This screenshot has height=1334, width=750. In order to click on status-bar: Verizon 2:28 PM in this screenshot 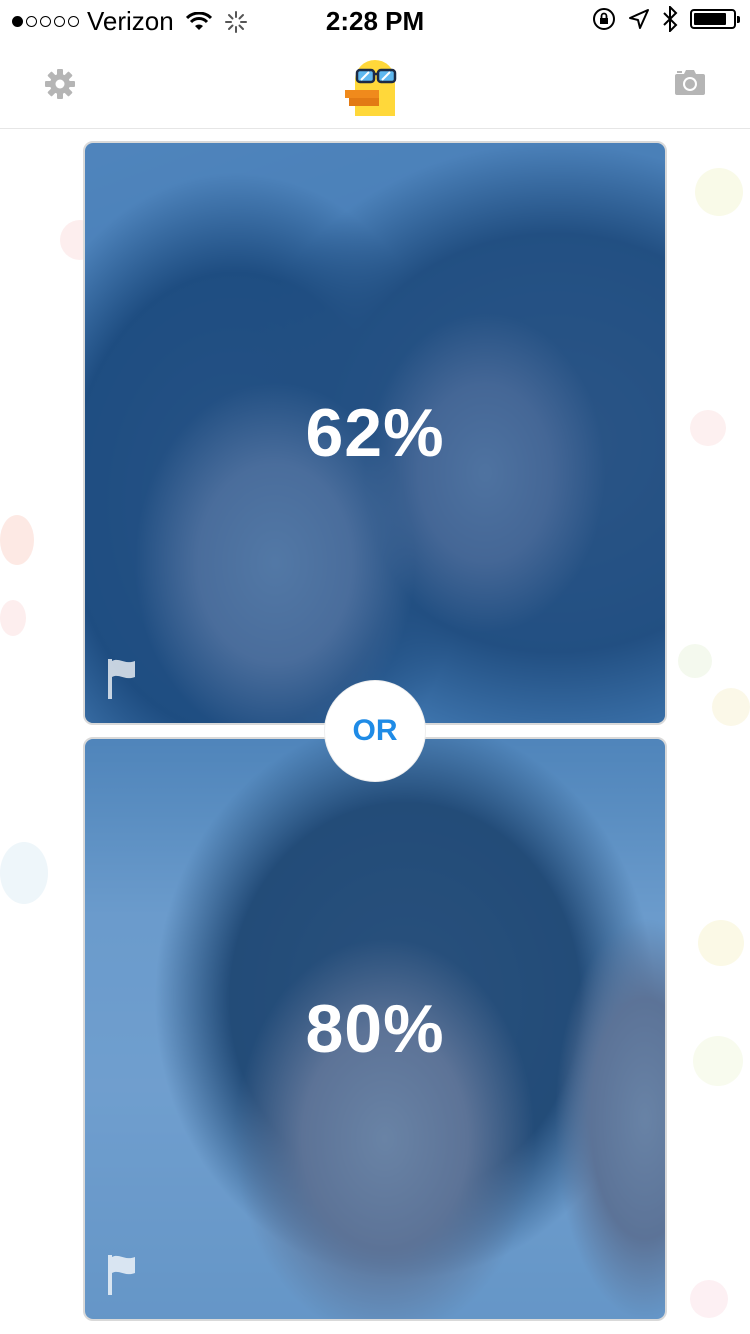, I will do `click(375, 20)`.